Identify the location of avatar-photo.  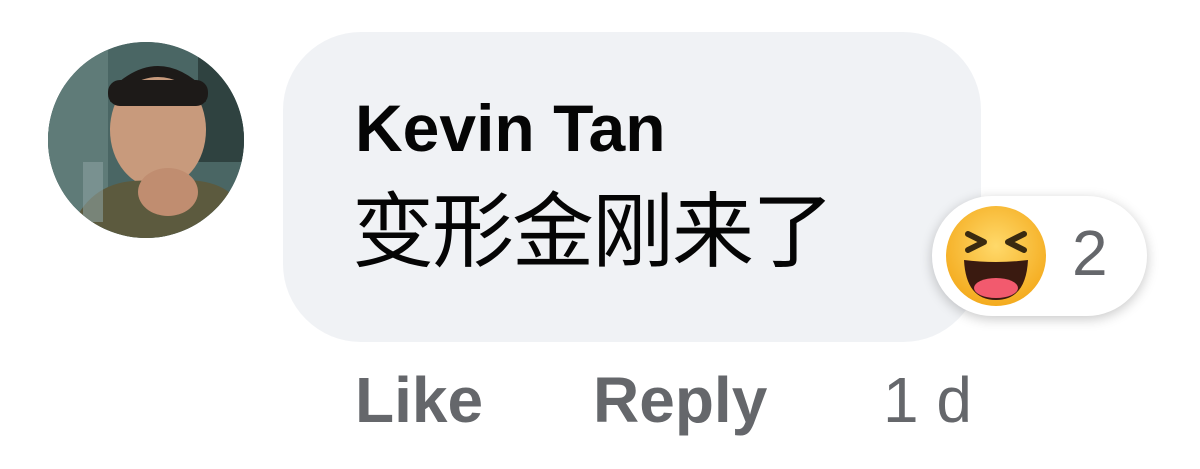
(146, 140).